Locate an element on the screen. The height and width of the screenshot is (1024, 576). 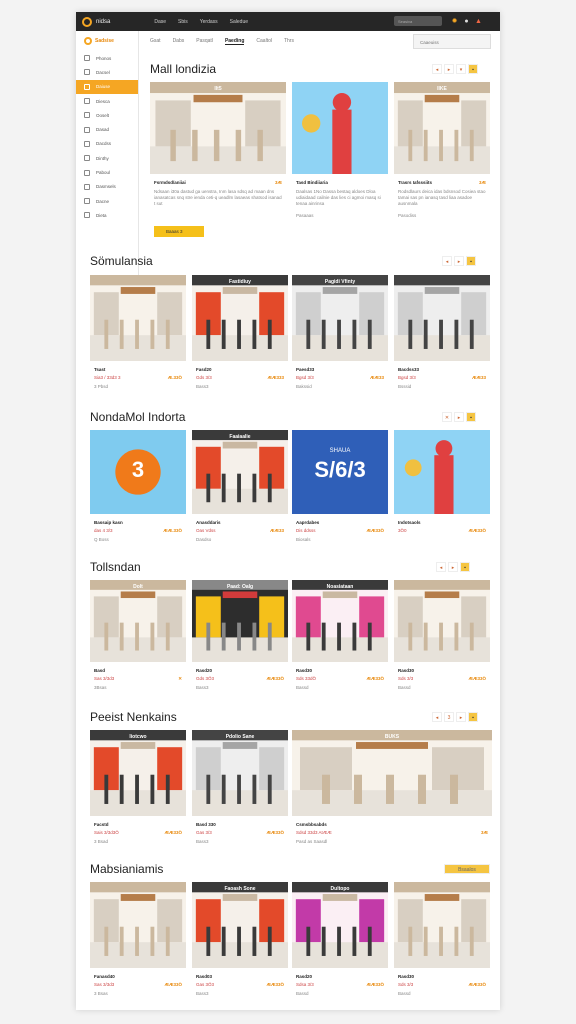
product-price: 3Æ is located at coordinates (482, 182).